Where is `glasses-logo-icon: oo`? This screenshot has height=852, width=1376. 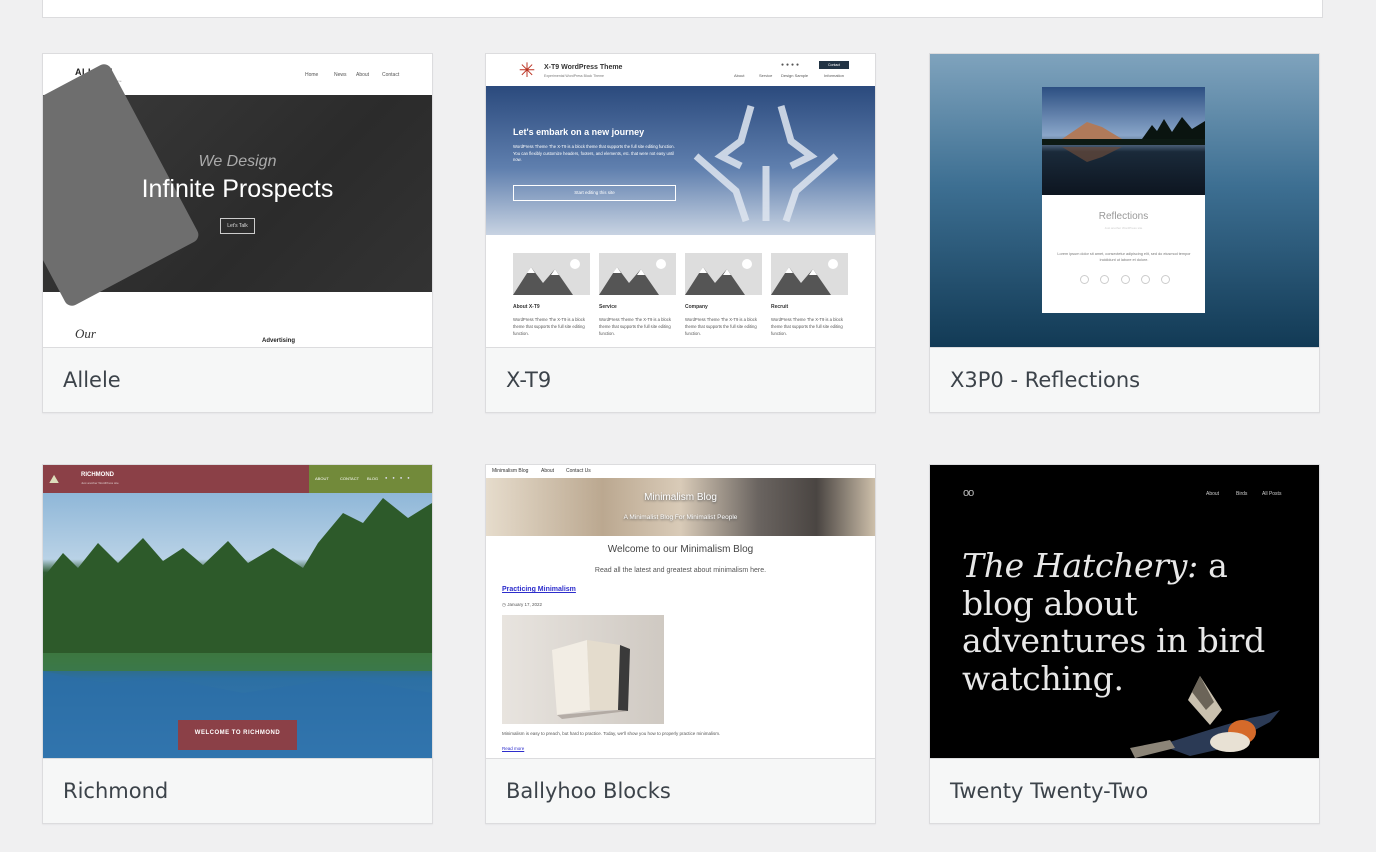
glasses-logo-icon: oo is located at coordinates (968, 493).